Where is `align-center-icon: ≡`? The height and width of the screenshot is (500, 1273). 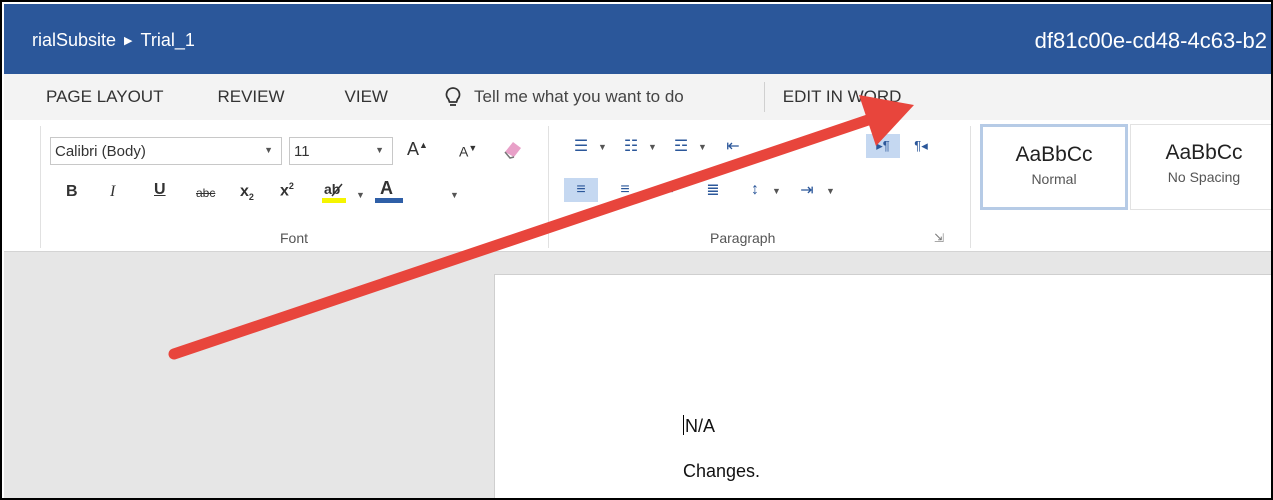 align-center-icon: ≡ is located at coordinates (625, 190).